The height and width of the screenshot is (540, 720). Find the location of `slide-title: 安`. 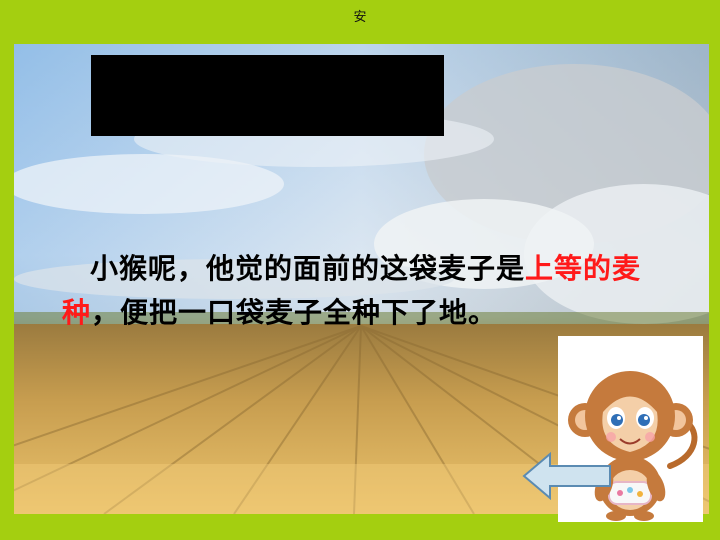

slide-title: 安 is located at coordinates (360, 17).